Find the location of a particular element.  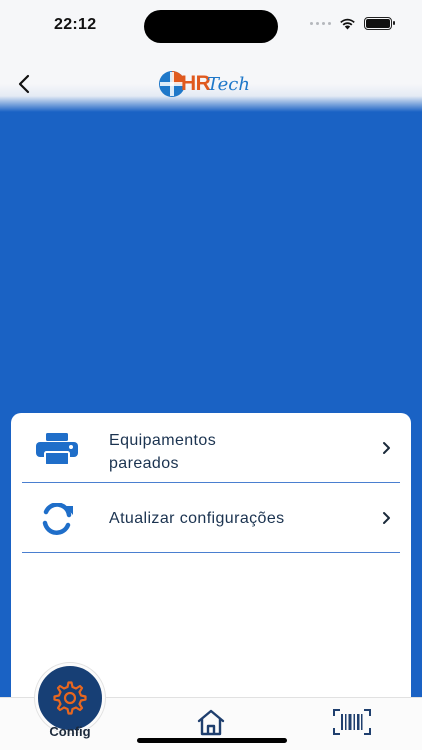

menu-label-update-settings: Atualizar configurações is located at coordinates (197, 518).